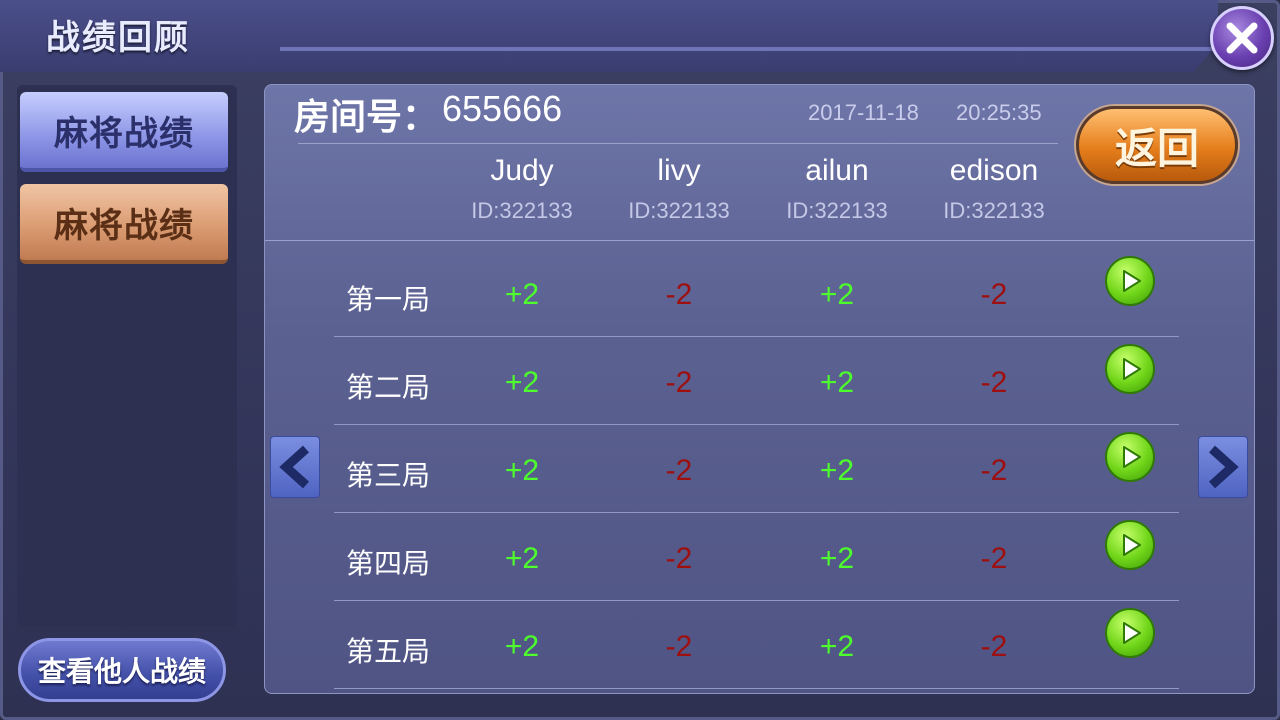 Image resolution: width=1280 pixels, height=720 pixels. What do you see at coordinates (388, 387) in the screenshot?
I see `round-label: 第二局` at bounding box center [388, 387].